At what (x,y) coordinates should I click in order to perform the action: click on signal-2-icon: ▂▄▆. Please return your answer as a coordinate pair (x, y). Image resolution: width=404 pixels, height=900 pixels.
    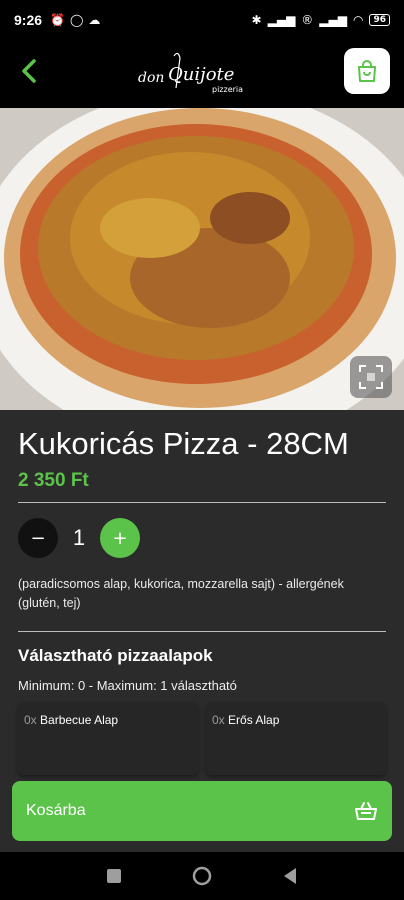
    Looking at the image, I should click on (333, 20).